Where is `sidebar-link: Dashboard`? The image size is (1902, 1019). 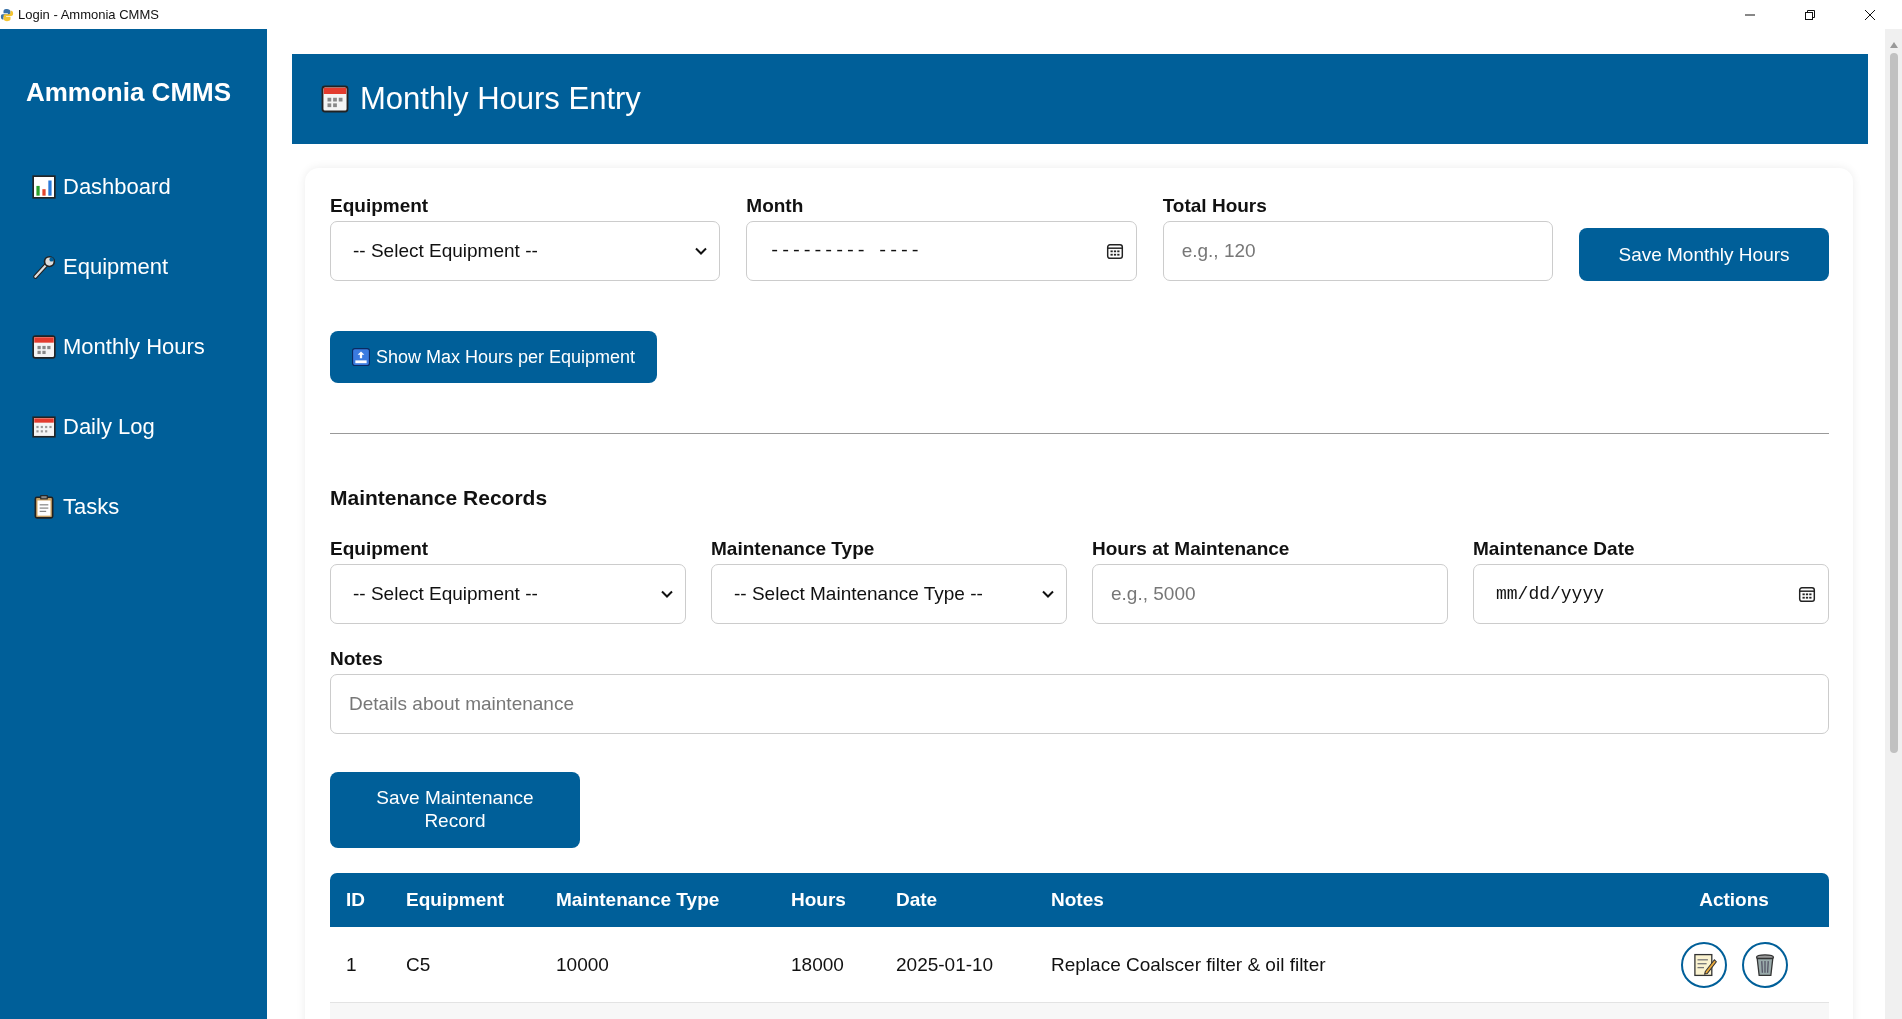 sidebar-link: Dashboard is located at coordinates (149, 187).